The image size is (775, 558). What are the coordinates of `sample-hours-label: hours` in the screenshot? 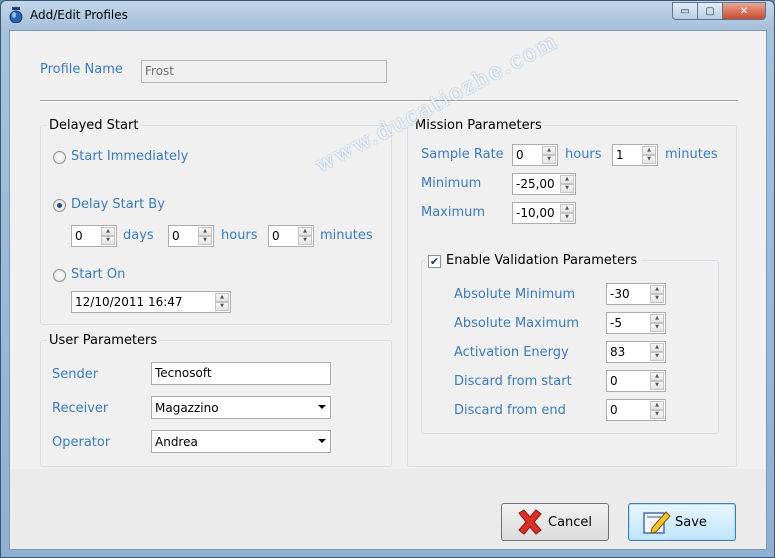 It's located at (583, 154).